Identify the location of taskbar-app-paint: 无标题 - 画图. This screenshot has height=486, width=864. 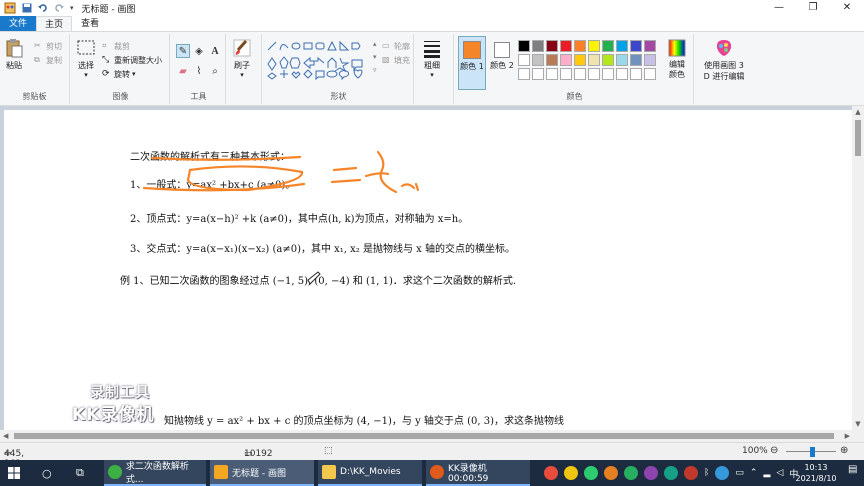
(262, 473).